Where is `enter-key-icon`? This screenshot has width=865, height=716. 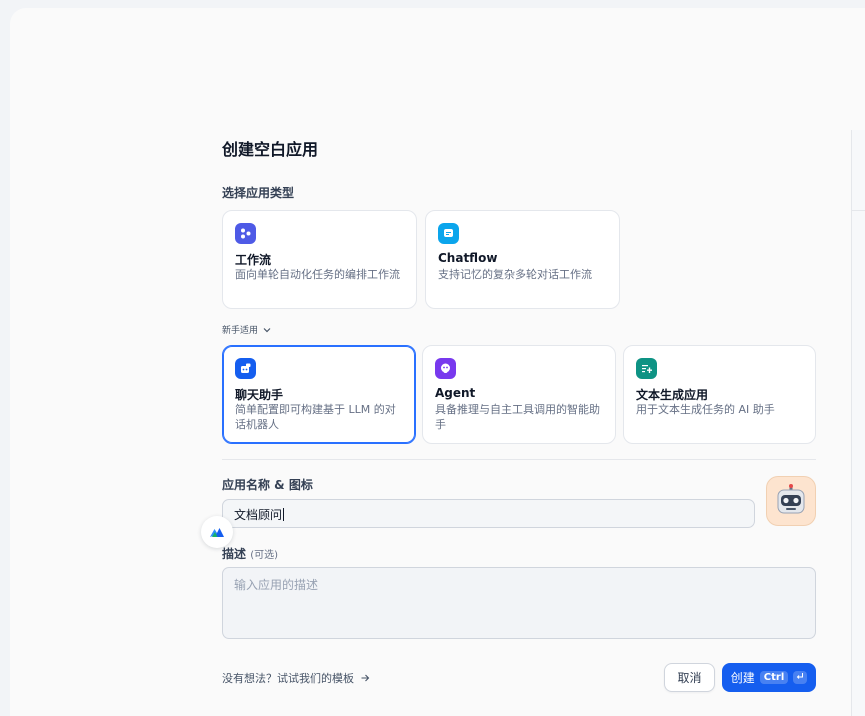
enter-key-icon is located at coordinates (800, 677).